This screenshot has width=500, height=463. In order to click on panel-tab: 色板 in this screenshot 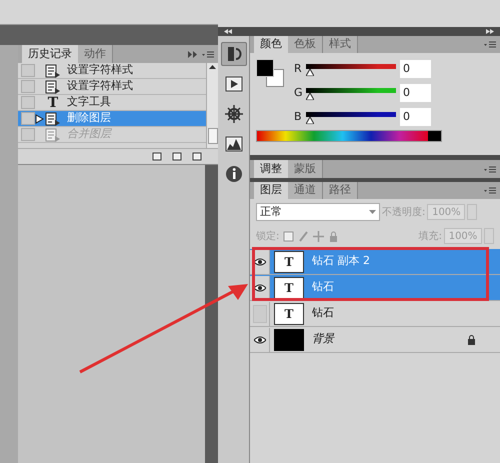, I will do `click(305, 44)`.